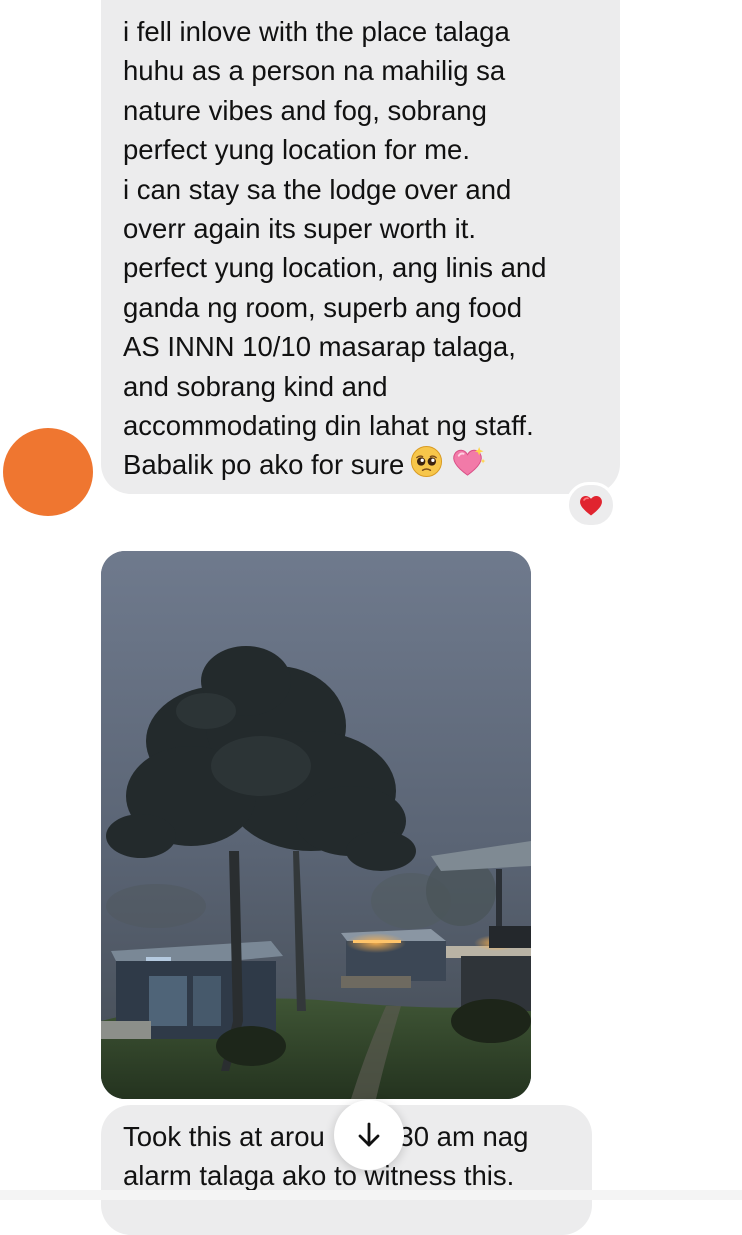  I want to click on message-line: perfect yung location, ang linis and, so click(335, 268).